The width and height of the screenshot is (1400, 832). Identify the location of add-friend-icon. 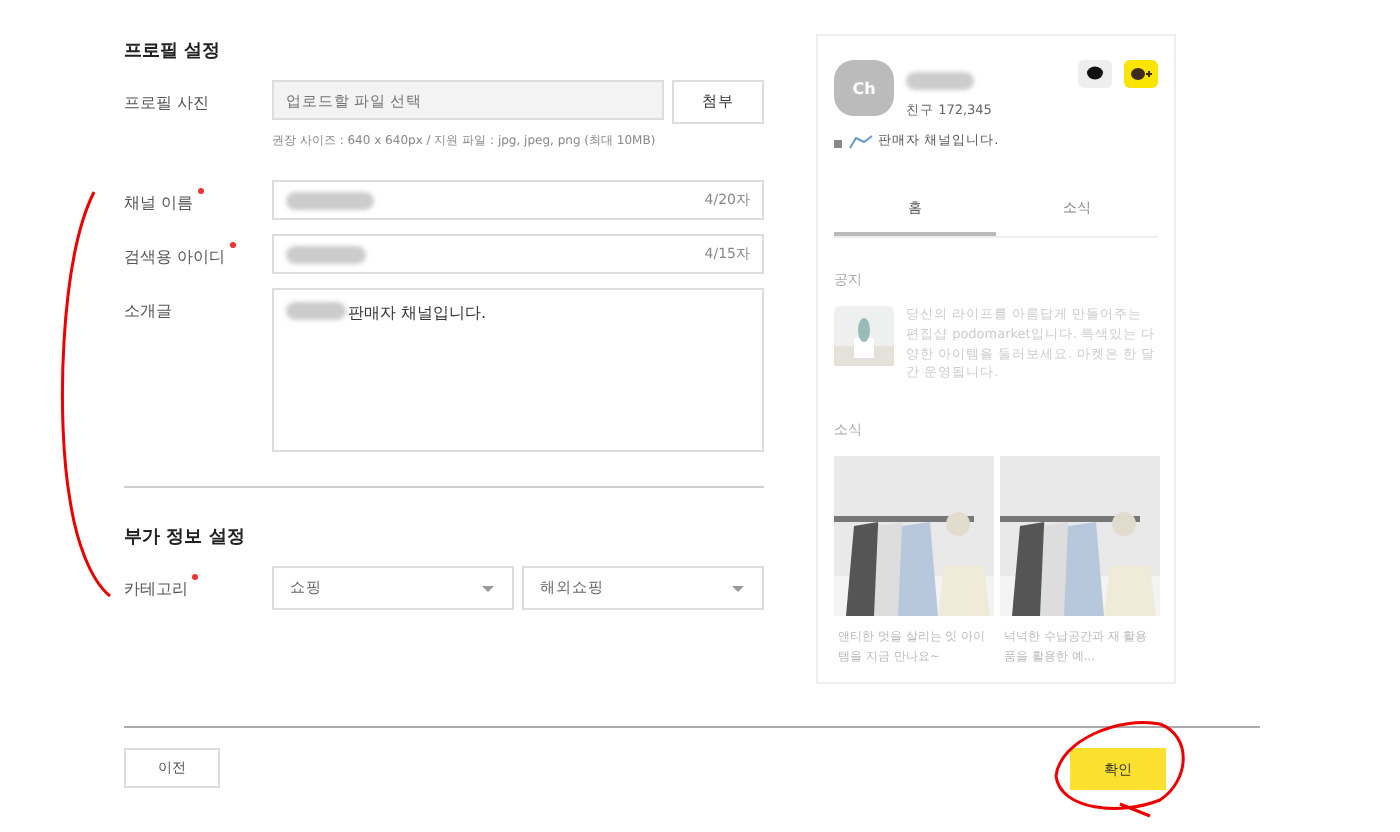
(1141, 74).